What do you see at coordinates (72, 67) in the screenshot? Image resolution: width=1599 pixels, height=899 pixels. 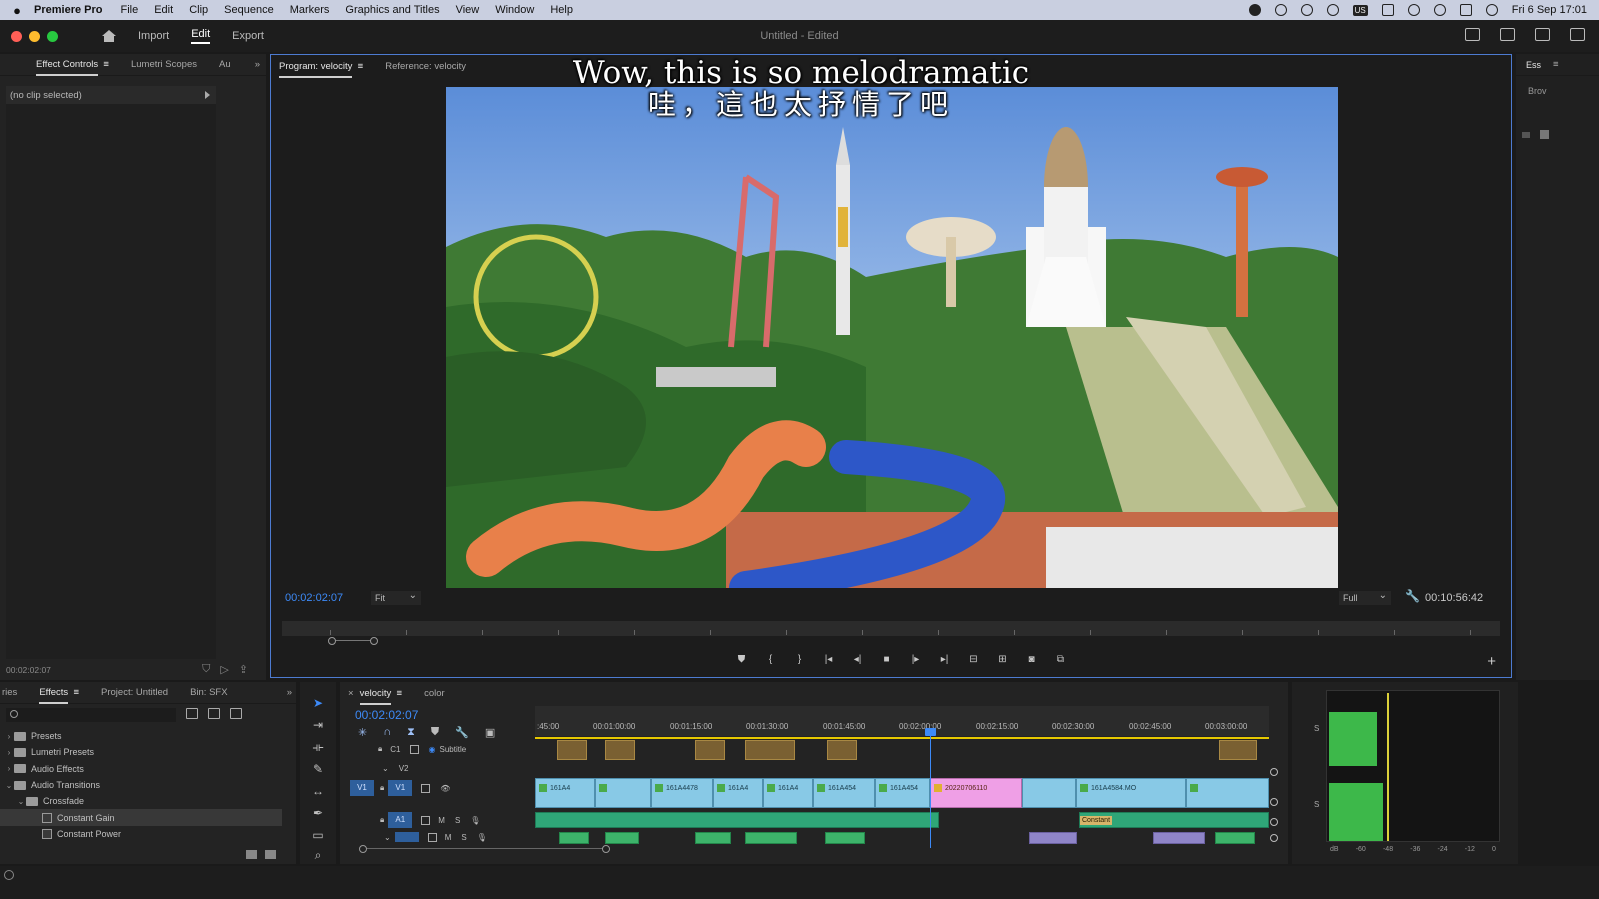 I see `tab-effect-controls: Effect Controls ≡` at bounding box center [72, 67].